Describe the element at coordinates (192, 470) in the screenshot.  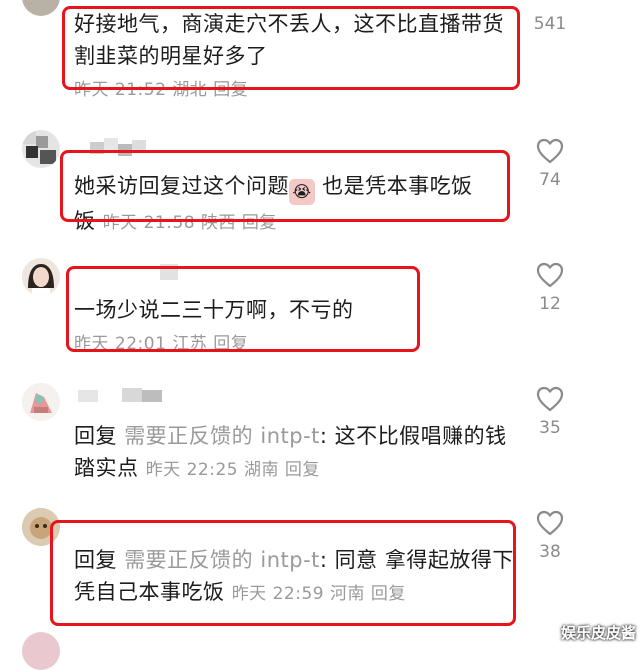
I see `comment-time: 昨天 22:25` at that location.